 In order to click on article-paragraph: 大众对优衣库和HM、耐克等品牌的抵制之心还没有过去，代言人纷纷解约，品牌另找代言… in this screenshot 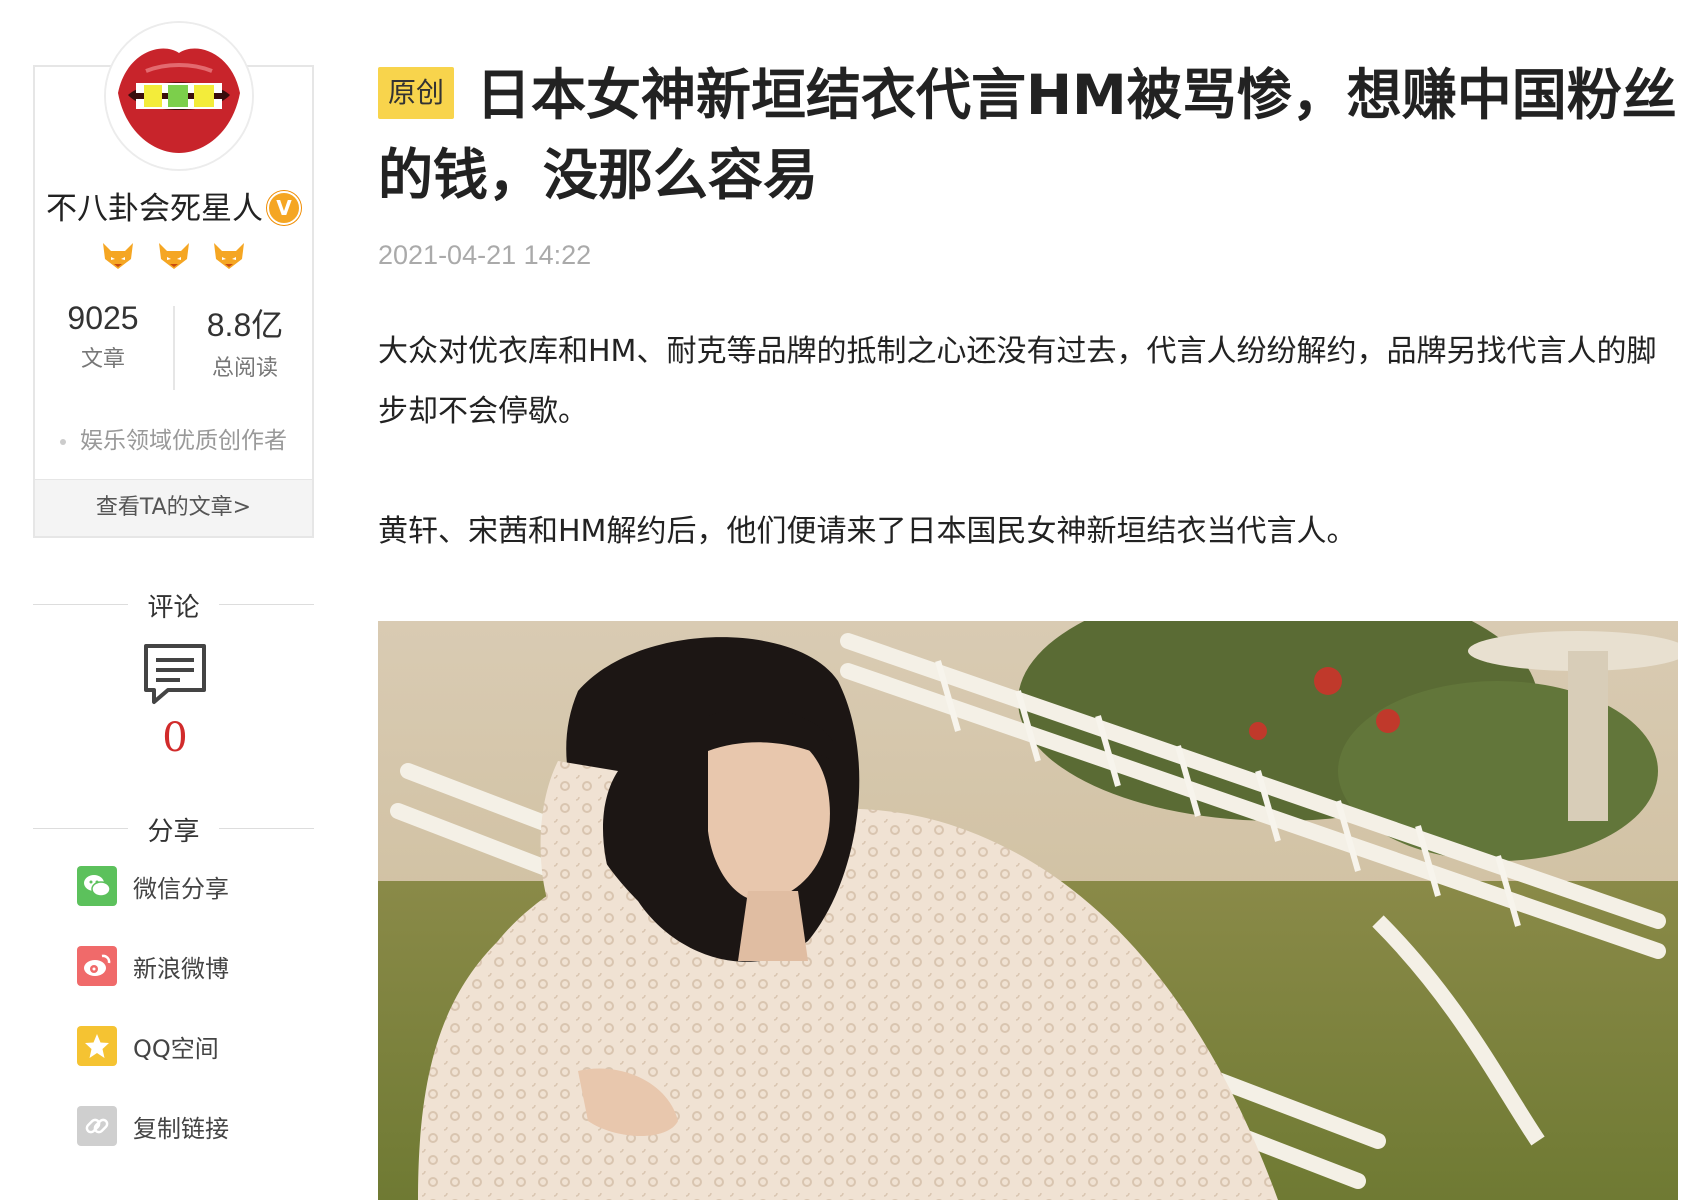, I will do `click(1017, 381)`.